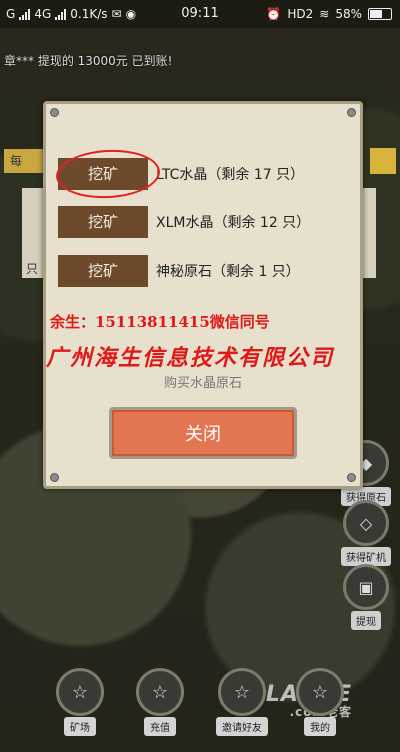  I want to click on mine-field-label: 矿场, so click(80, 726).